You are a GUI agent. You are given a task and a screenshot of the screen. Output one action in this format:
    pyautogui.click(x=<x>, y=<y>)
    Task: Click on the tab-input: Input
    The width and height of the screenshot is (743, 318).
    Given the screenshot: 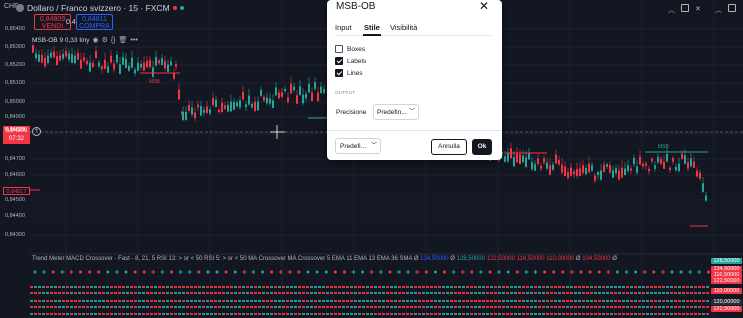 What is the action you would take?
    pyautogui.click(x=343, y=27)
    